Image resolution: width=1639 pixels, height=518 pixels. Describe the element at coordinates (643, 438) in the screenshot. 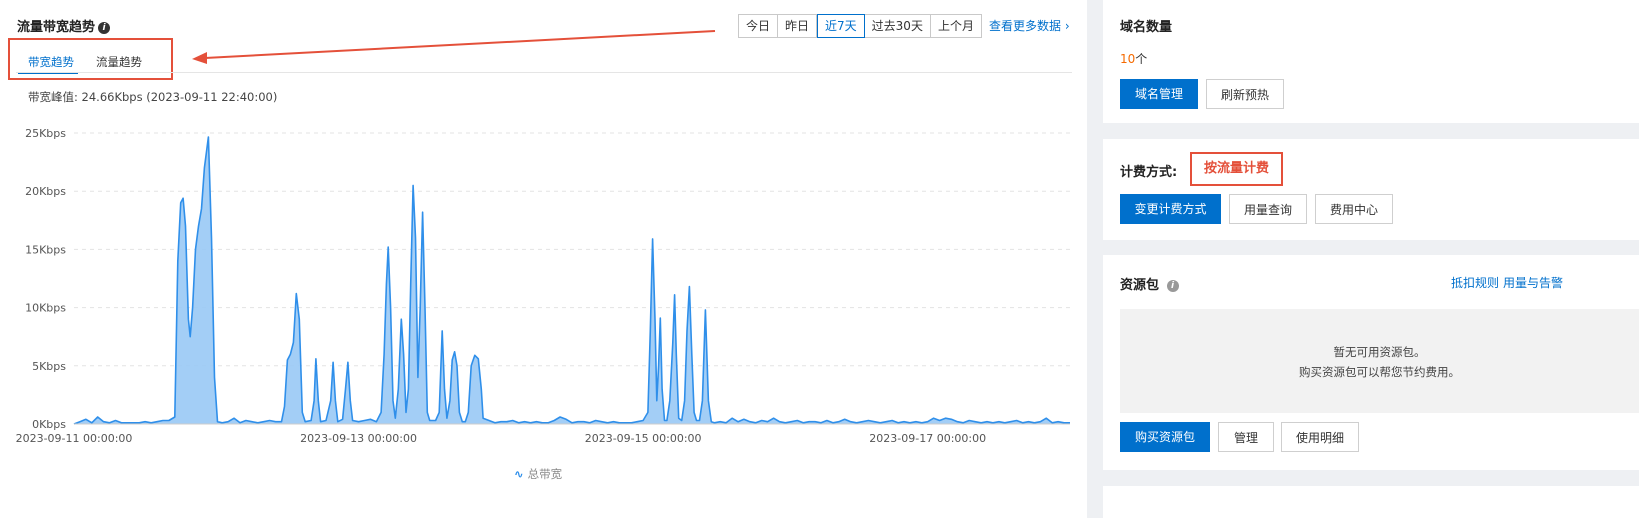

I see `x-tick-label: 2023-09-15 00:00:00` at that location.